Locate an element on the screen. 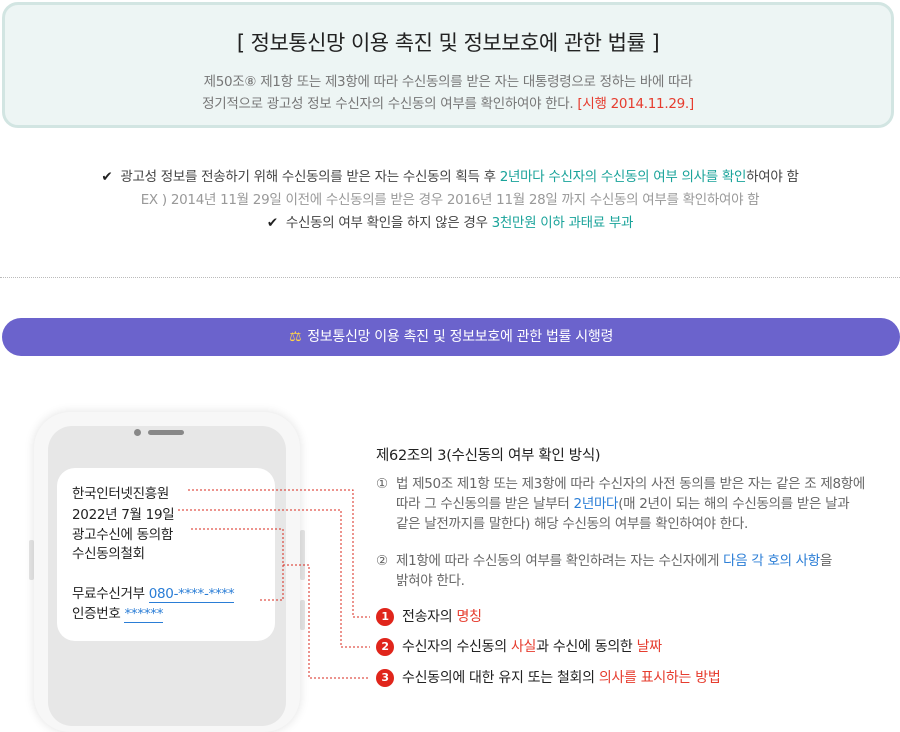  p2-highlight: 다음 각 호의 사항 is located at coordinates (771, 561).